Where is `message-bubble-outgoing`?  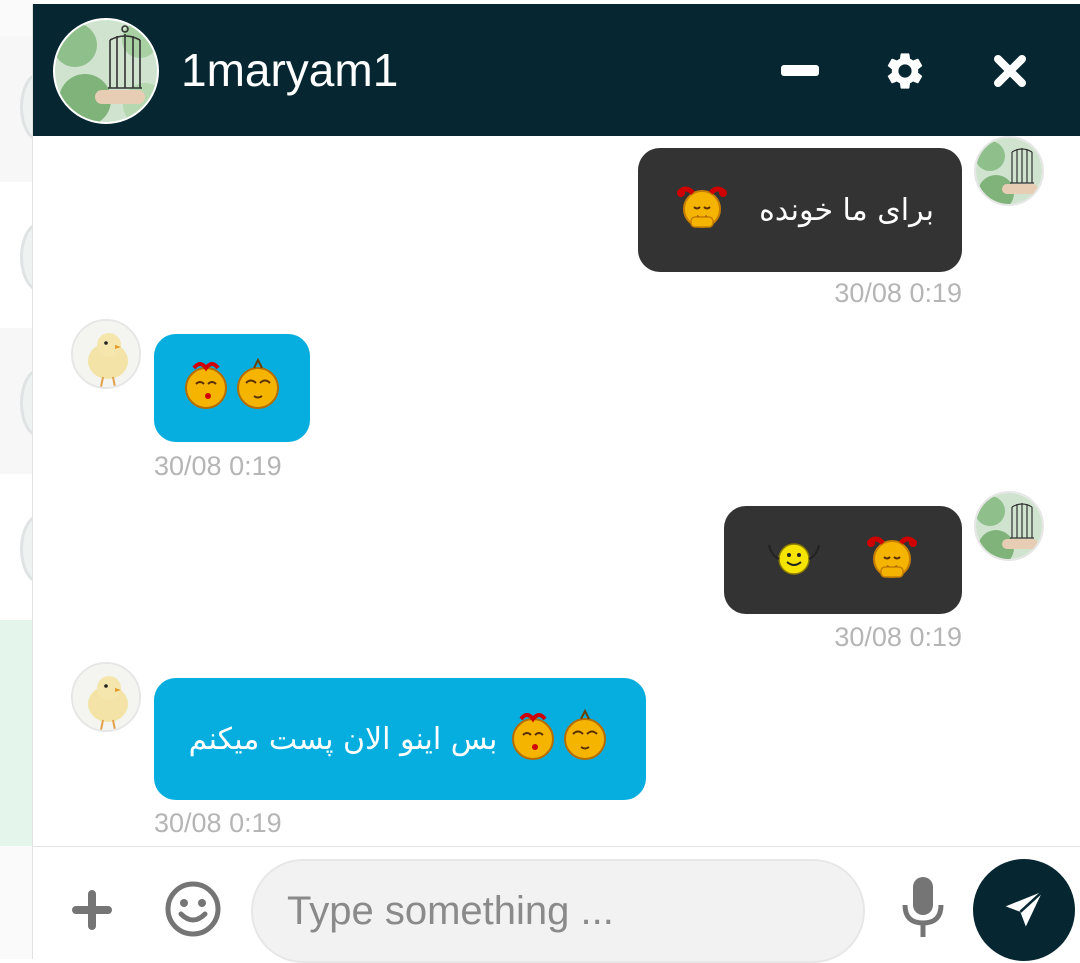 message-bubble-outgoing is located at coordinates (843, 560).